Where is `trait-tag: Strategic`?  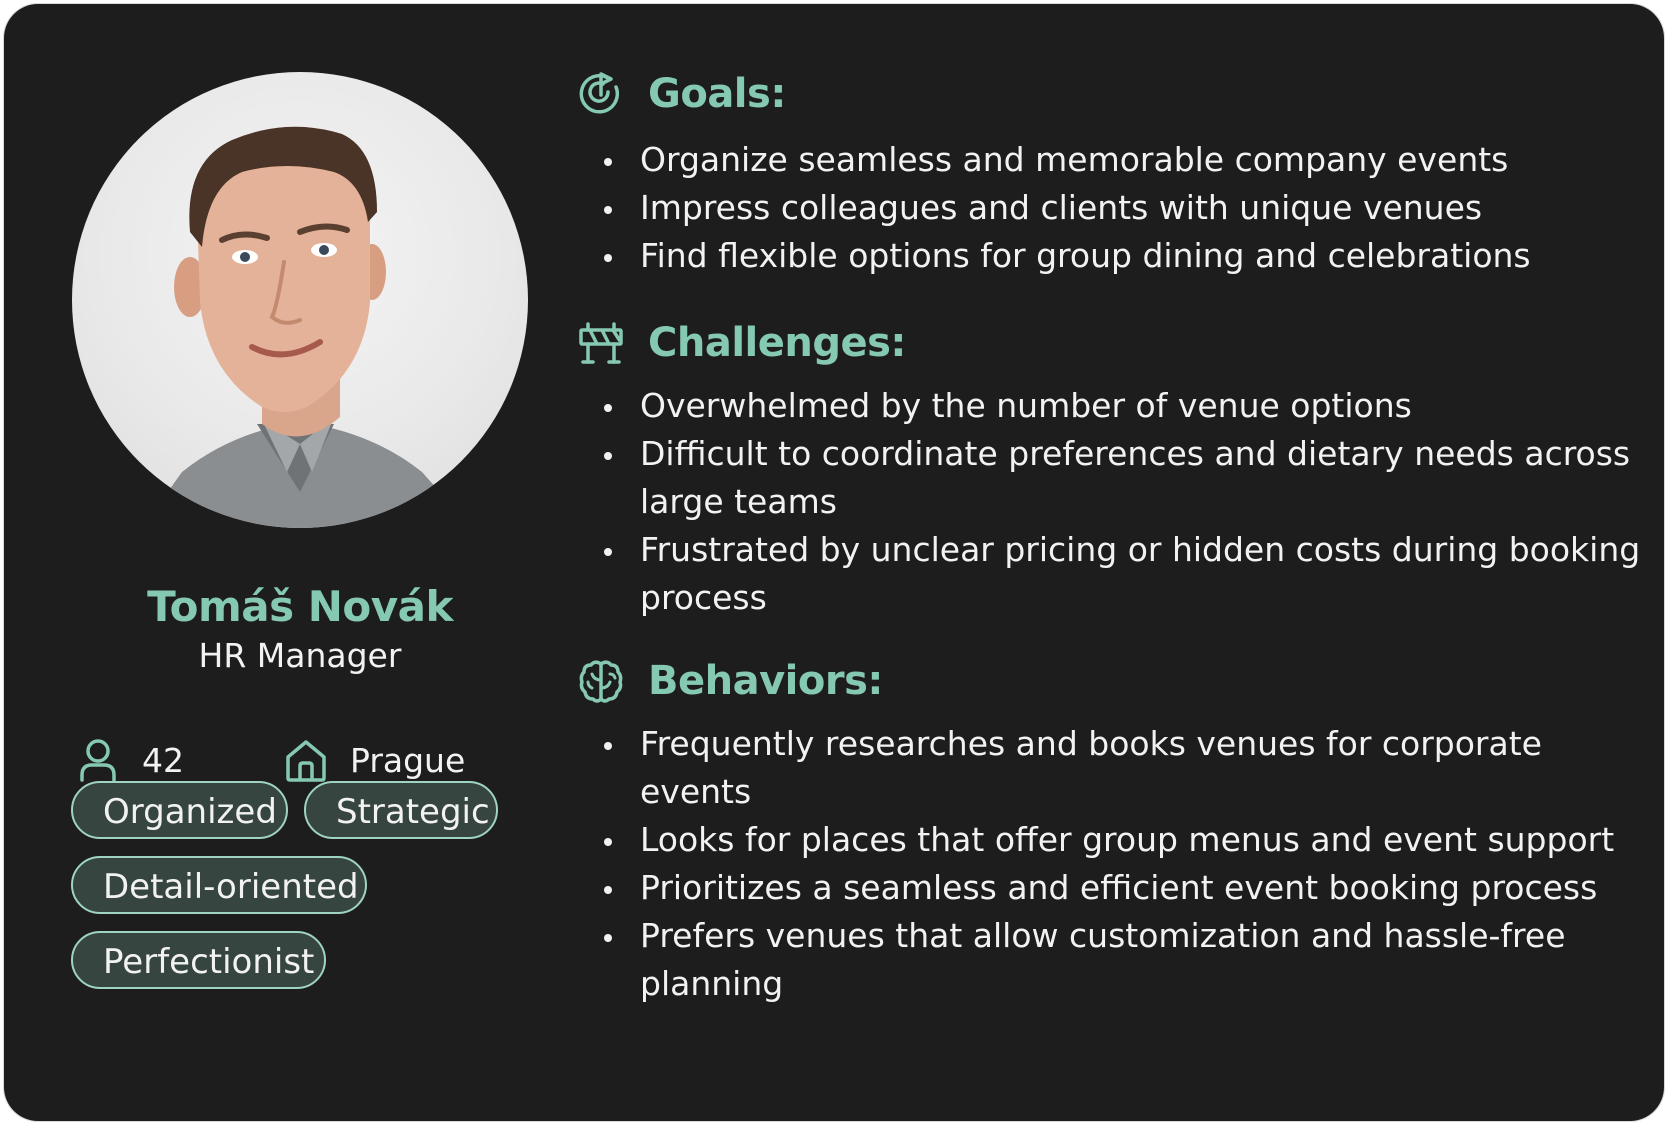
trait-tag: Strategic is located at coordinates (401, 810).